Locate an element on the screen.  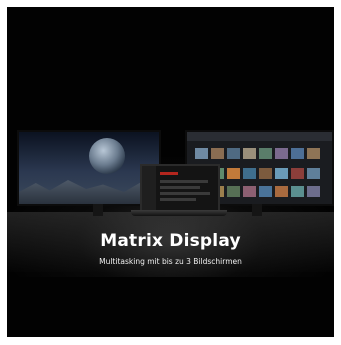
laptop-screen is located at coordinates (180, 188).